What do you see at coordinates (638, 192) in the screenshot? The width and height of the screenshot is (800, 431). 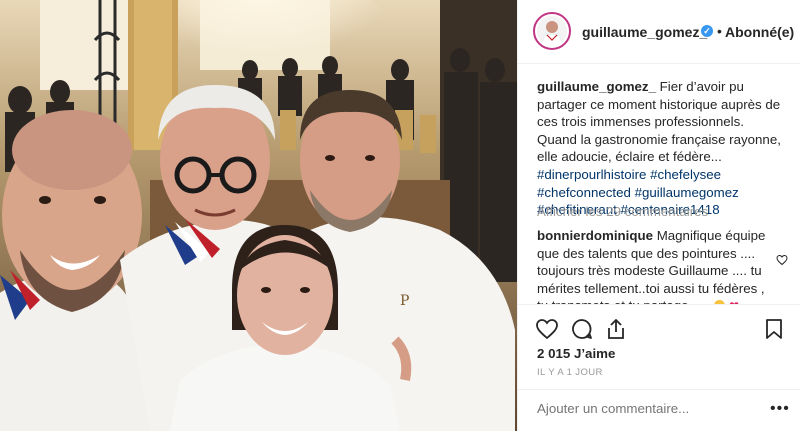 I see `caption-hashtags-line2: #chefconnected #guillaumegomez` at bounding box center [638, 192].